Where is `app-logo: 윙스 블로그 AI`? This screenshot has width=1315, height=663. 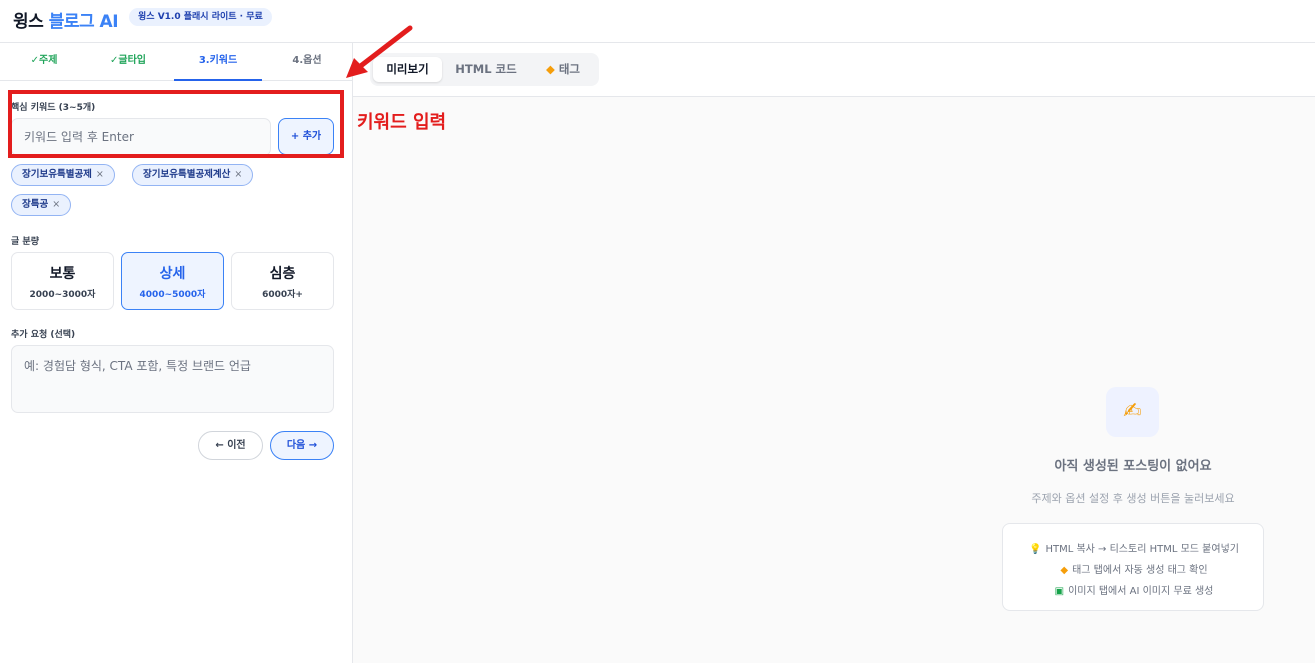 app-logo: 윙스 블로그 AI is located at coordinates (66, 19).